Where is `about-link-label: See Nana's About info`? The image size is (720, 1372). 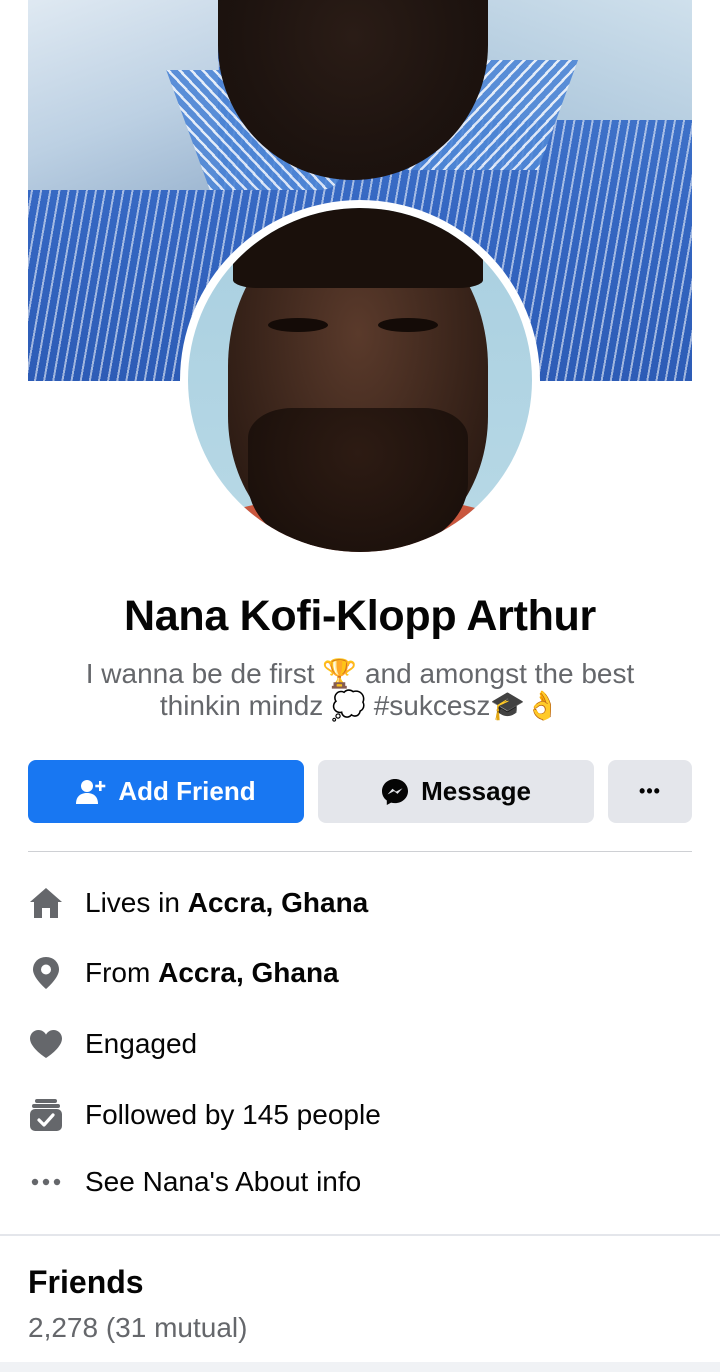
about-link-label: See Nana's About info is located at coordinates (223, 1182).